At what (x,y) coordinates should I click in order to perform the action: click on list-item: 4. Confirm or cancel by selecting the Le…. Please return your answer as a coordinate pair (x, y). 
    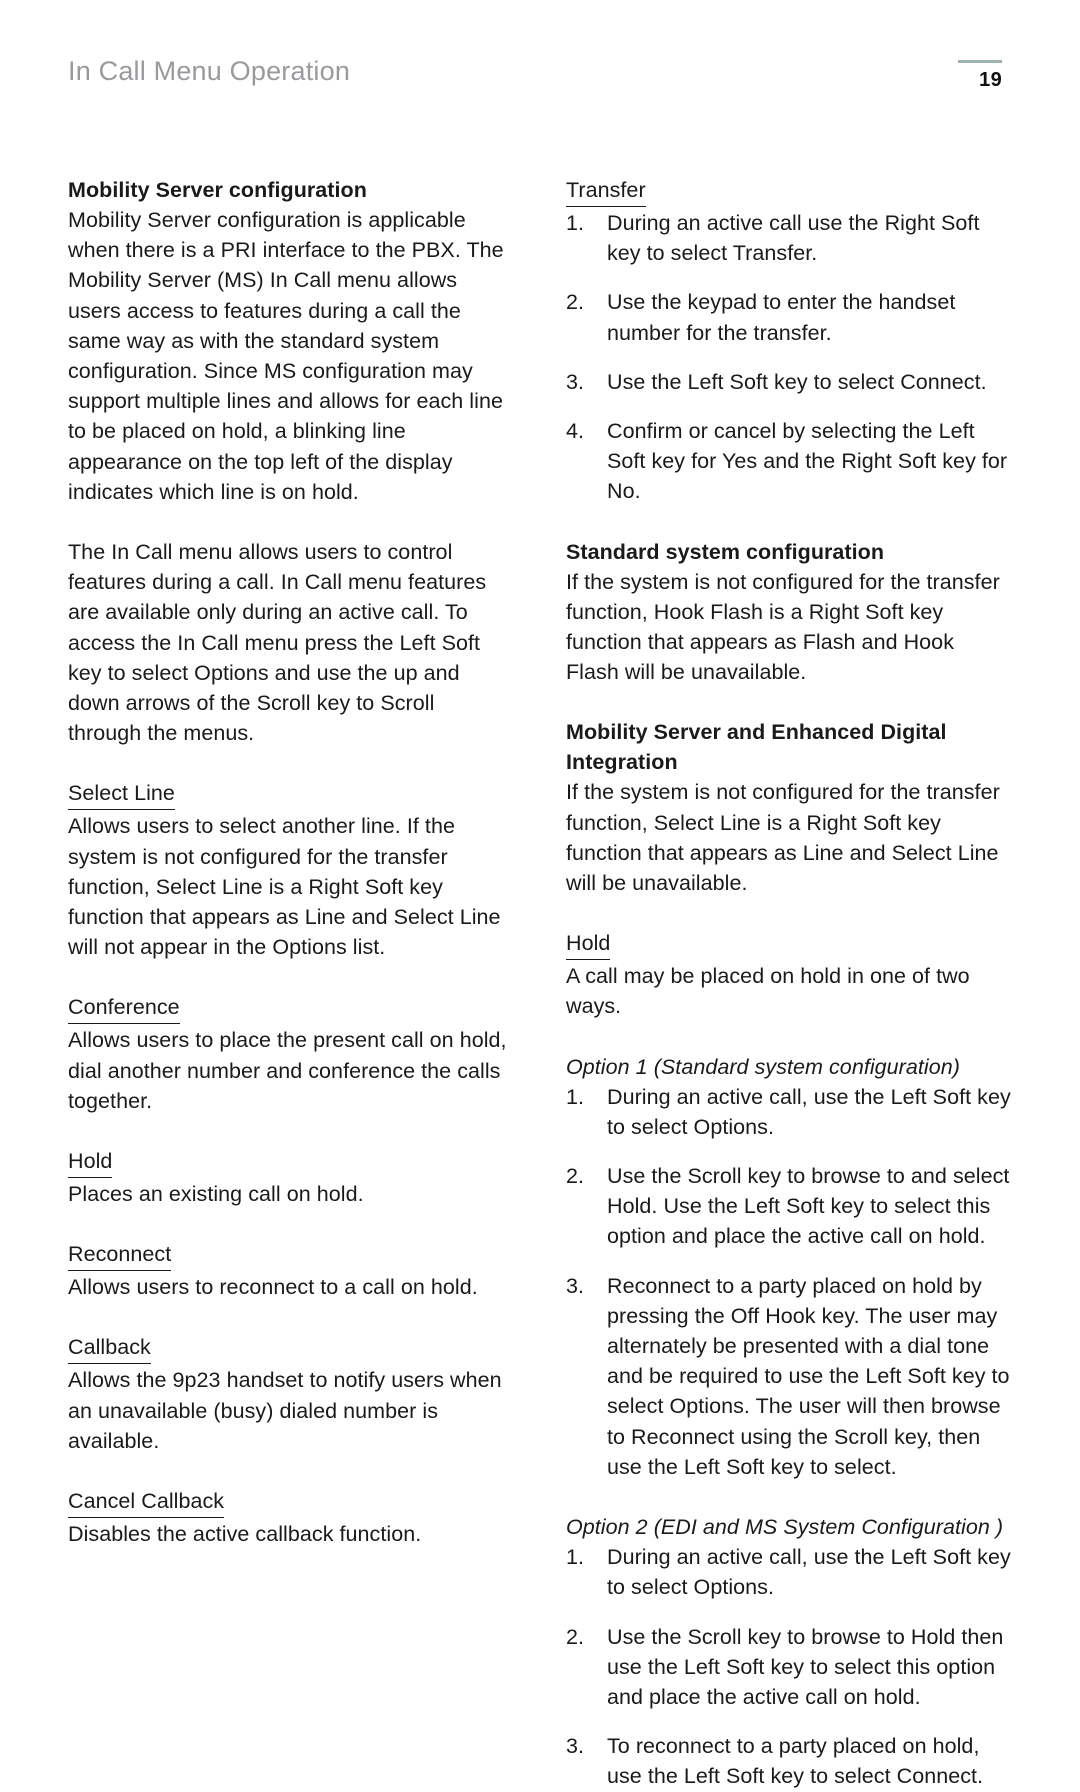
    Looking at the image, I should click on (789, 461).